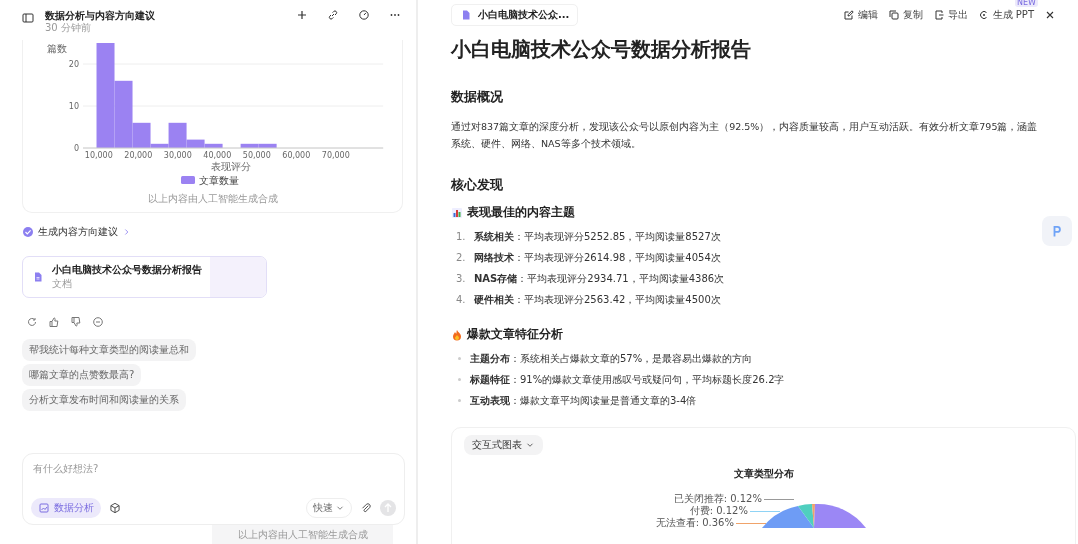  I want to click on export-button: 导出, so click(950, 15).